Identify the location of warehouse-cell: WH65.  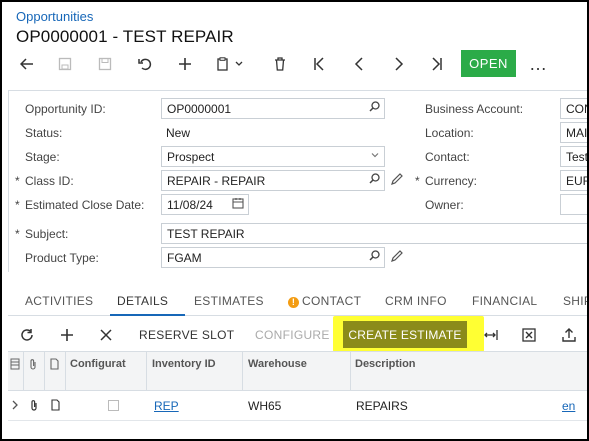
(264, 406).